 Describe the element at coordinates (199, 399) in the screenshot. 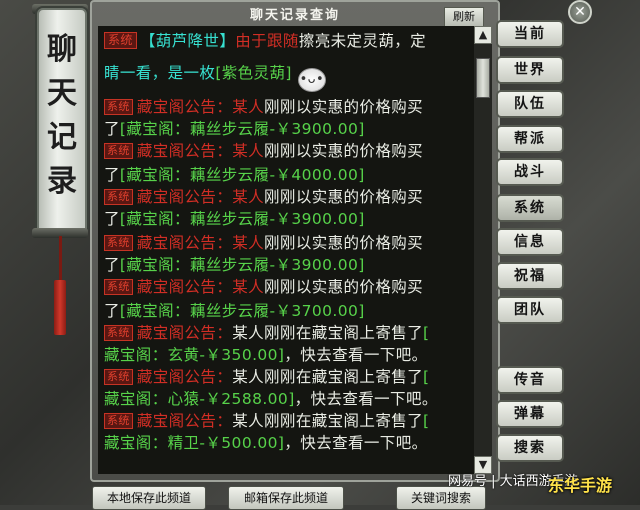

I see `item-link: 藏宝阁：心猿-￥2588.00]` at that location.